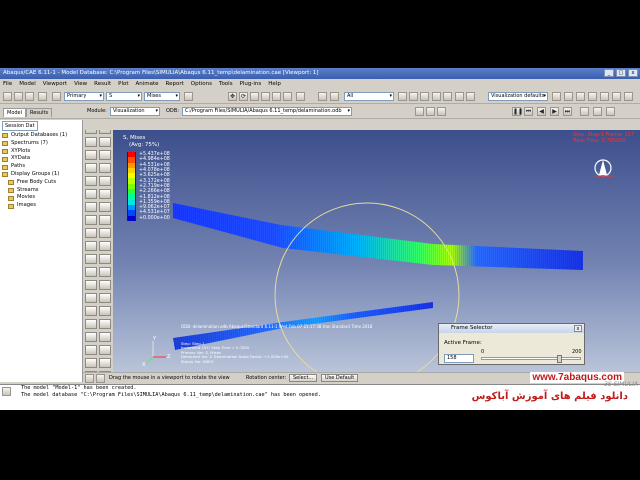 This screenshot has height=480, width=640. Describe the element at coordinates (518, 96) in the screenshot. I see `visualization-defaults-combo: Visualization defaults` at that location.